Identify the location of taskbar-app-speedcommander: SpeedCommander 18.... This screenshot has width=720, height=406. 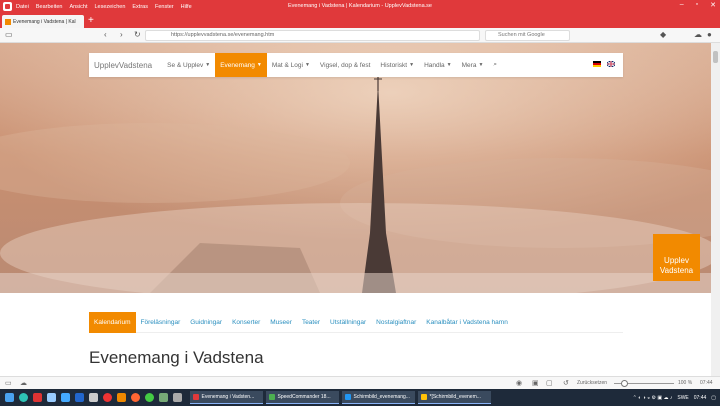
(302, 397).